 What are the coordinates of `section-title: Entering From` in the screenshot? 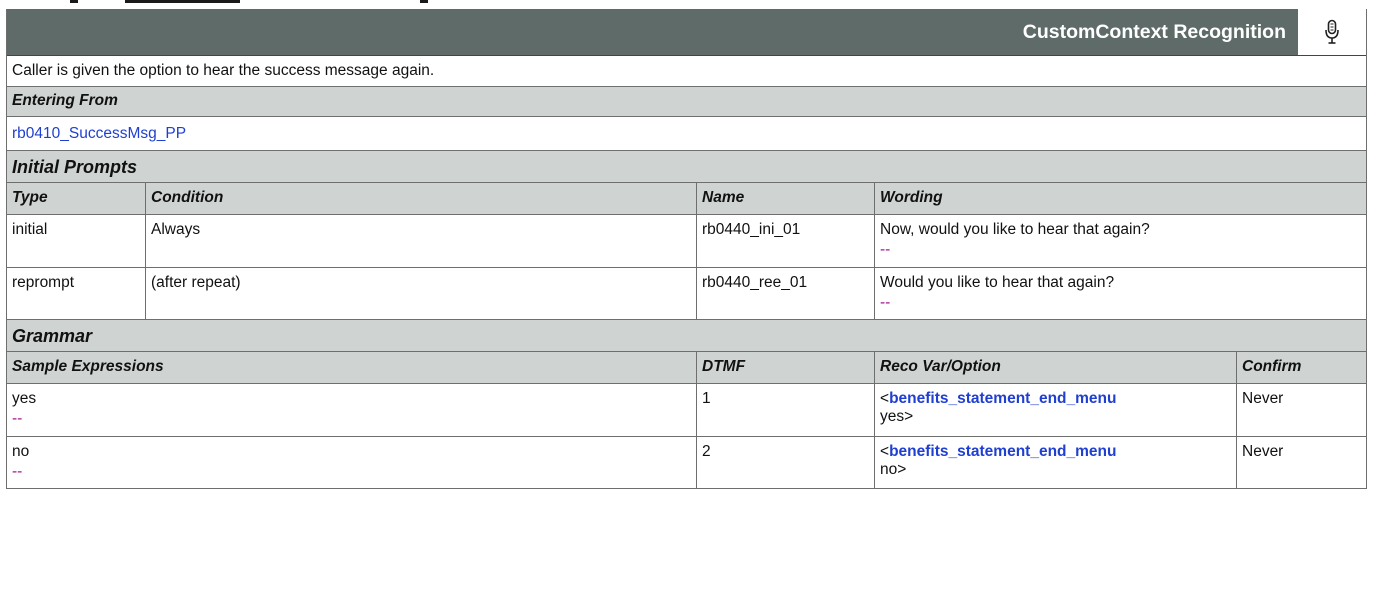 It's located at (65, 100).